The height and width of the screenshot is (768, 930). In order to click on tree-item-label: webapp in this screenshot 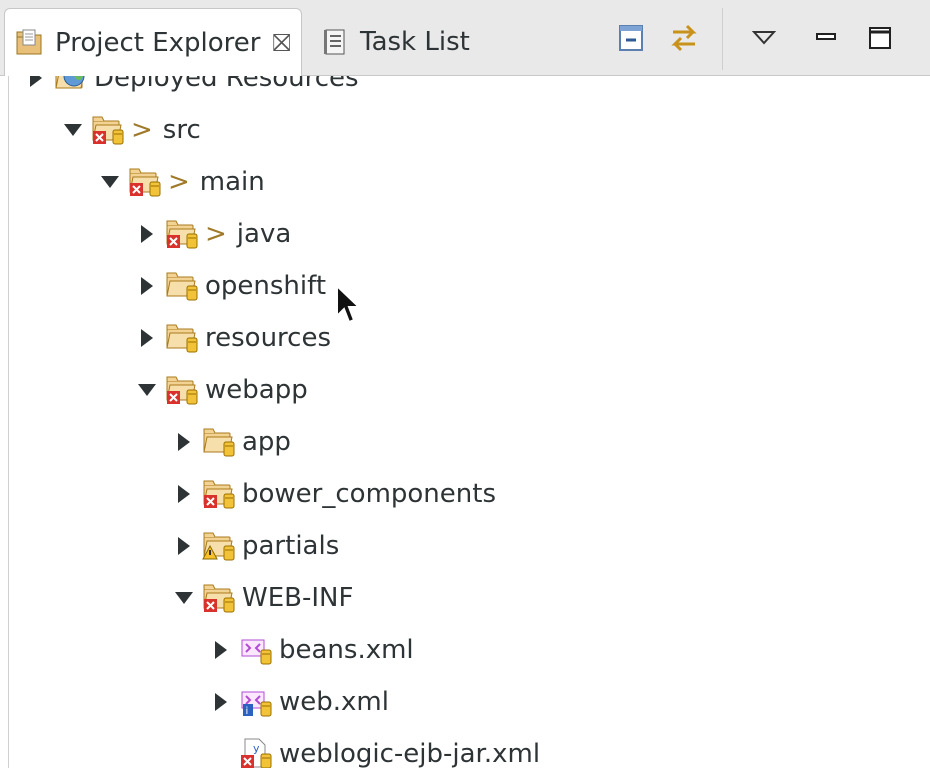, I will do `click(256, 390)`.